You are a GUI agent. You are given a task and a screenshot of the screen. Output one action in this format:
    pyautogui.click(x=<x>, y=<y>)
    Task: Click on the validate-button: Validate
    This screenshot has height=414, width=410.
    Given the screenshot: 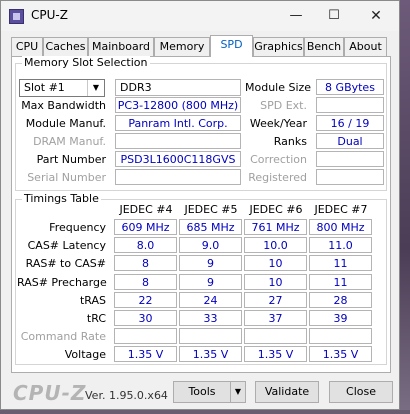 What is the action you would take?
    pyautogui.click(x=287, y=392)
    